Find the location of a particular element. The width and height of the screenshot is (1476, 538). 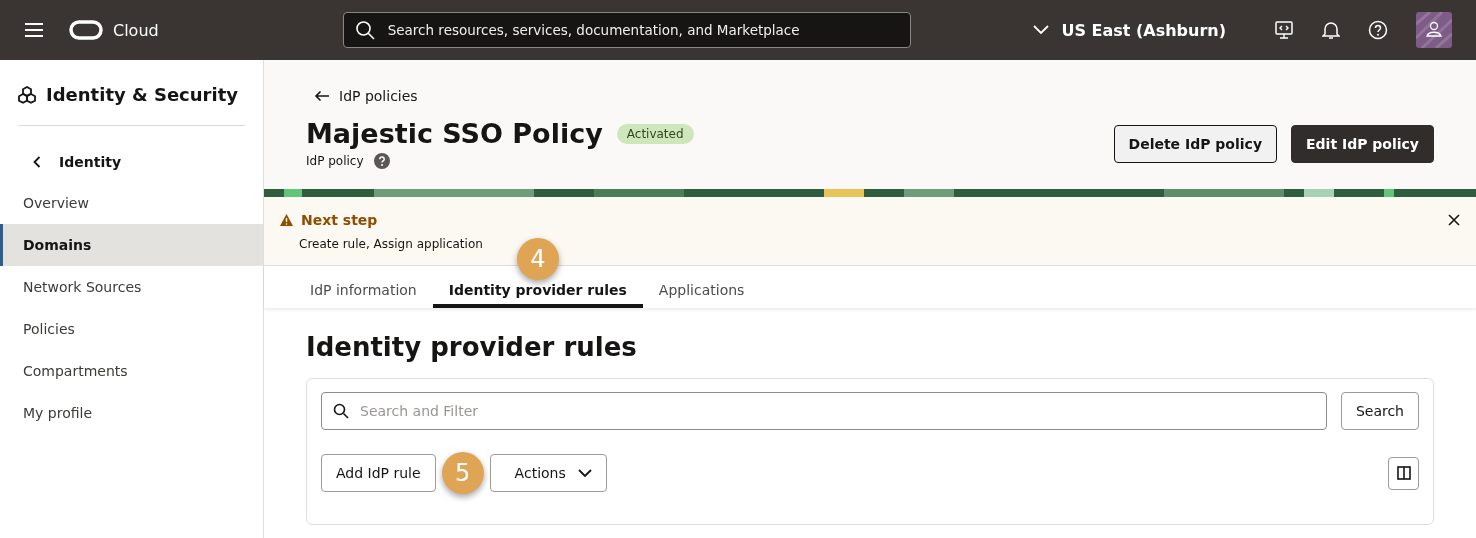

sidebar-item: Domains is located at coordinates (131, 245).